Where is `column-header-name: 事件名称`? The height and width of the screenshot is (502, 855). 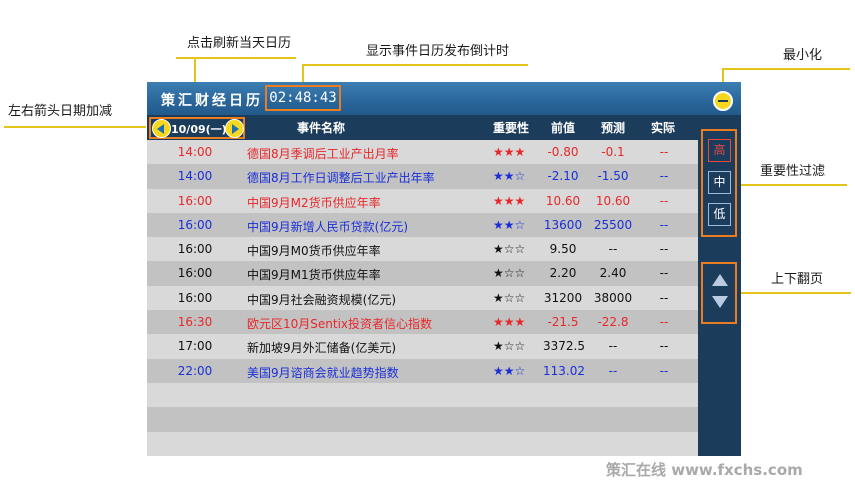 column-header-name: 事件名称 is located at coordinates (321, 128).